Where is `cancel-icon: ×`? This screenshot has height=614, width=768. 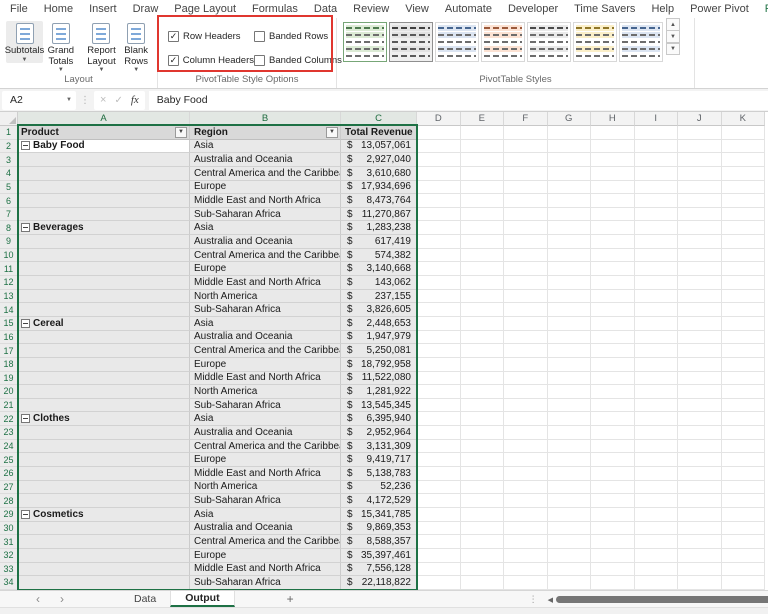 cancel-icon: × is located at coordinates (103, 100).